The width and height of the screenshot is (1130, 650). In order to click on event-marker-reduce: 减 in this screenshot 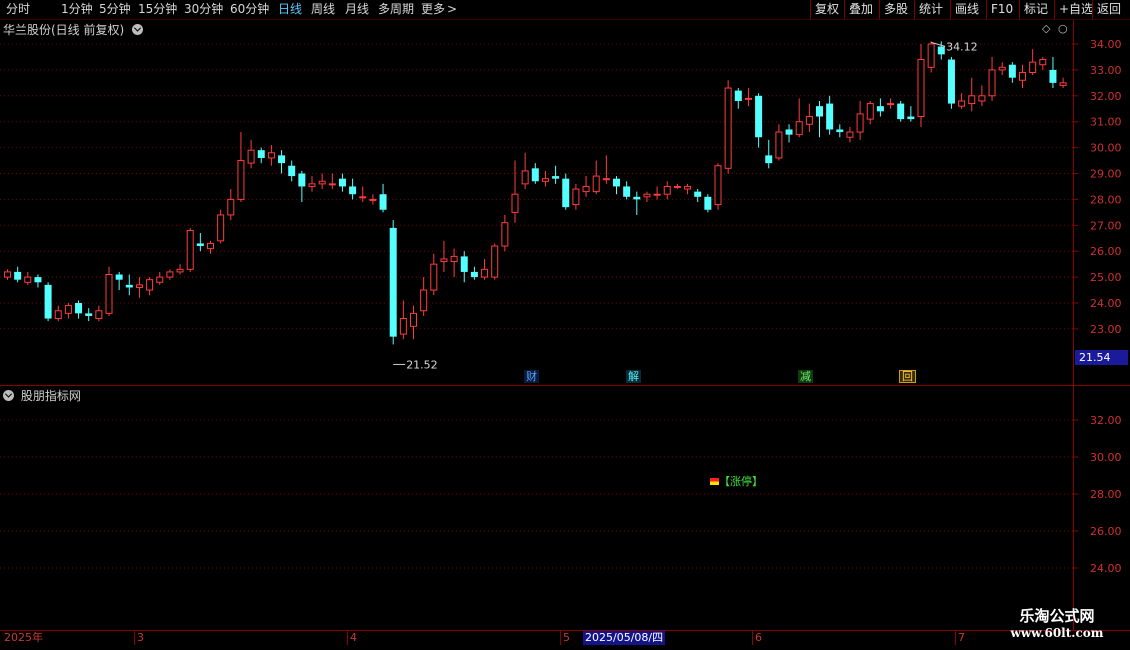, I will do `click(805, 376)`.